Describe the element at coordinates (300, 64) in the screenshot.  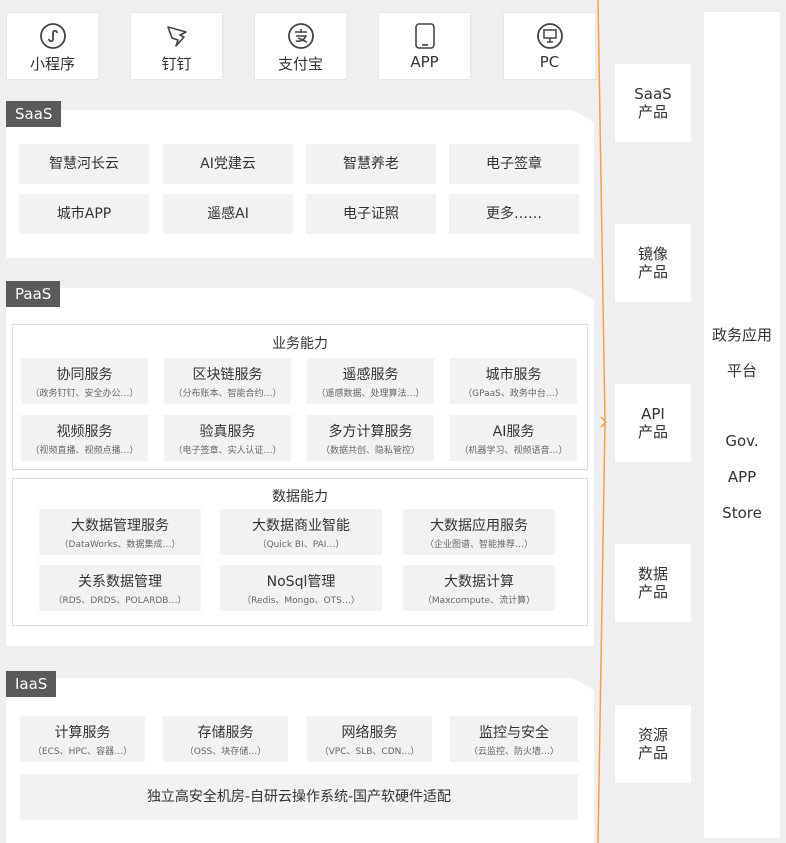
I see `endpoint-label: 支付宝` at that location.